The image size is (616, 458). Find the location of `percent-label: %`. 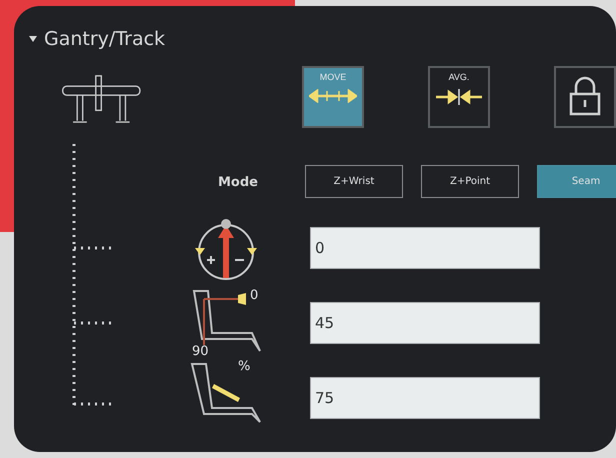

percent-label: % is located at coordinates (244, 367).